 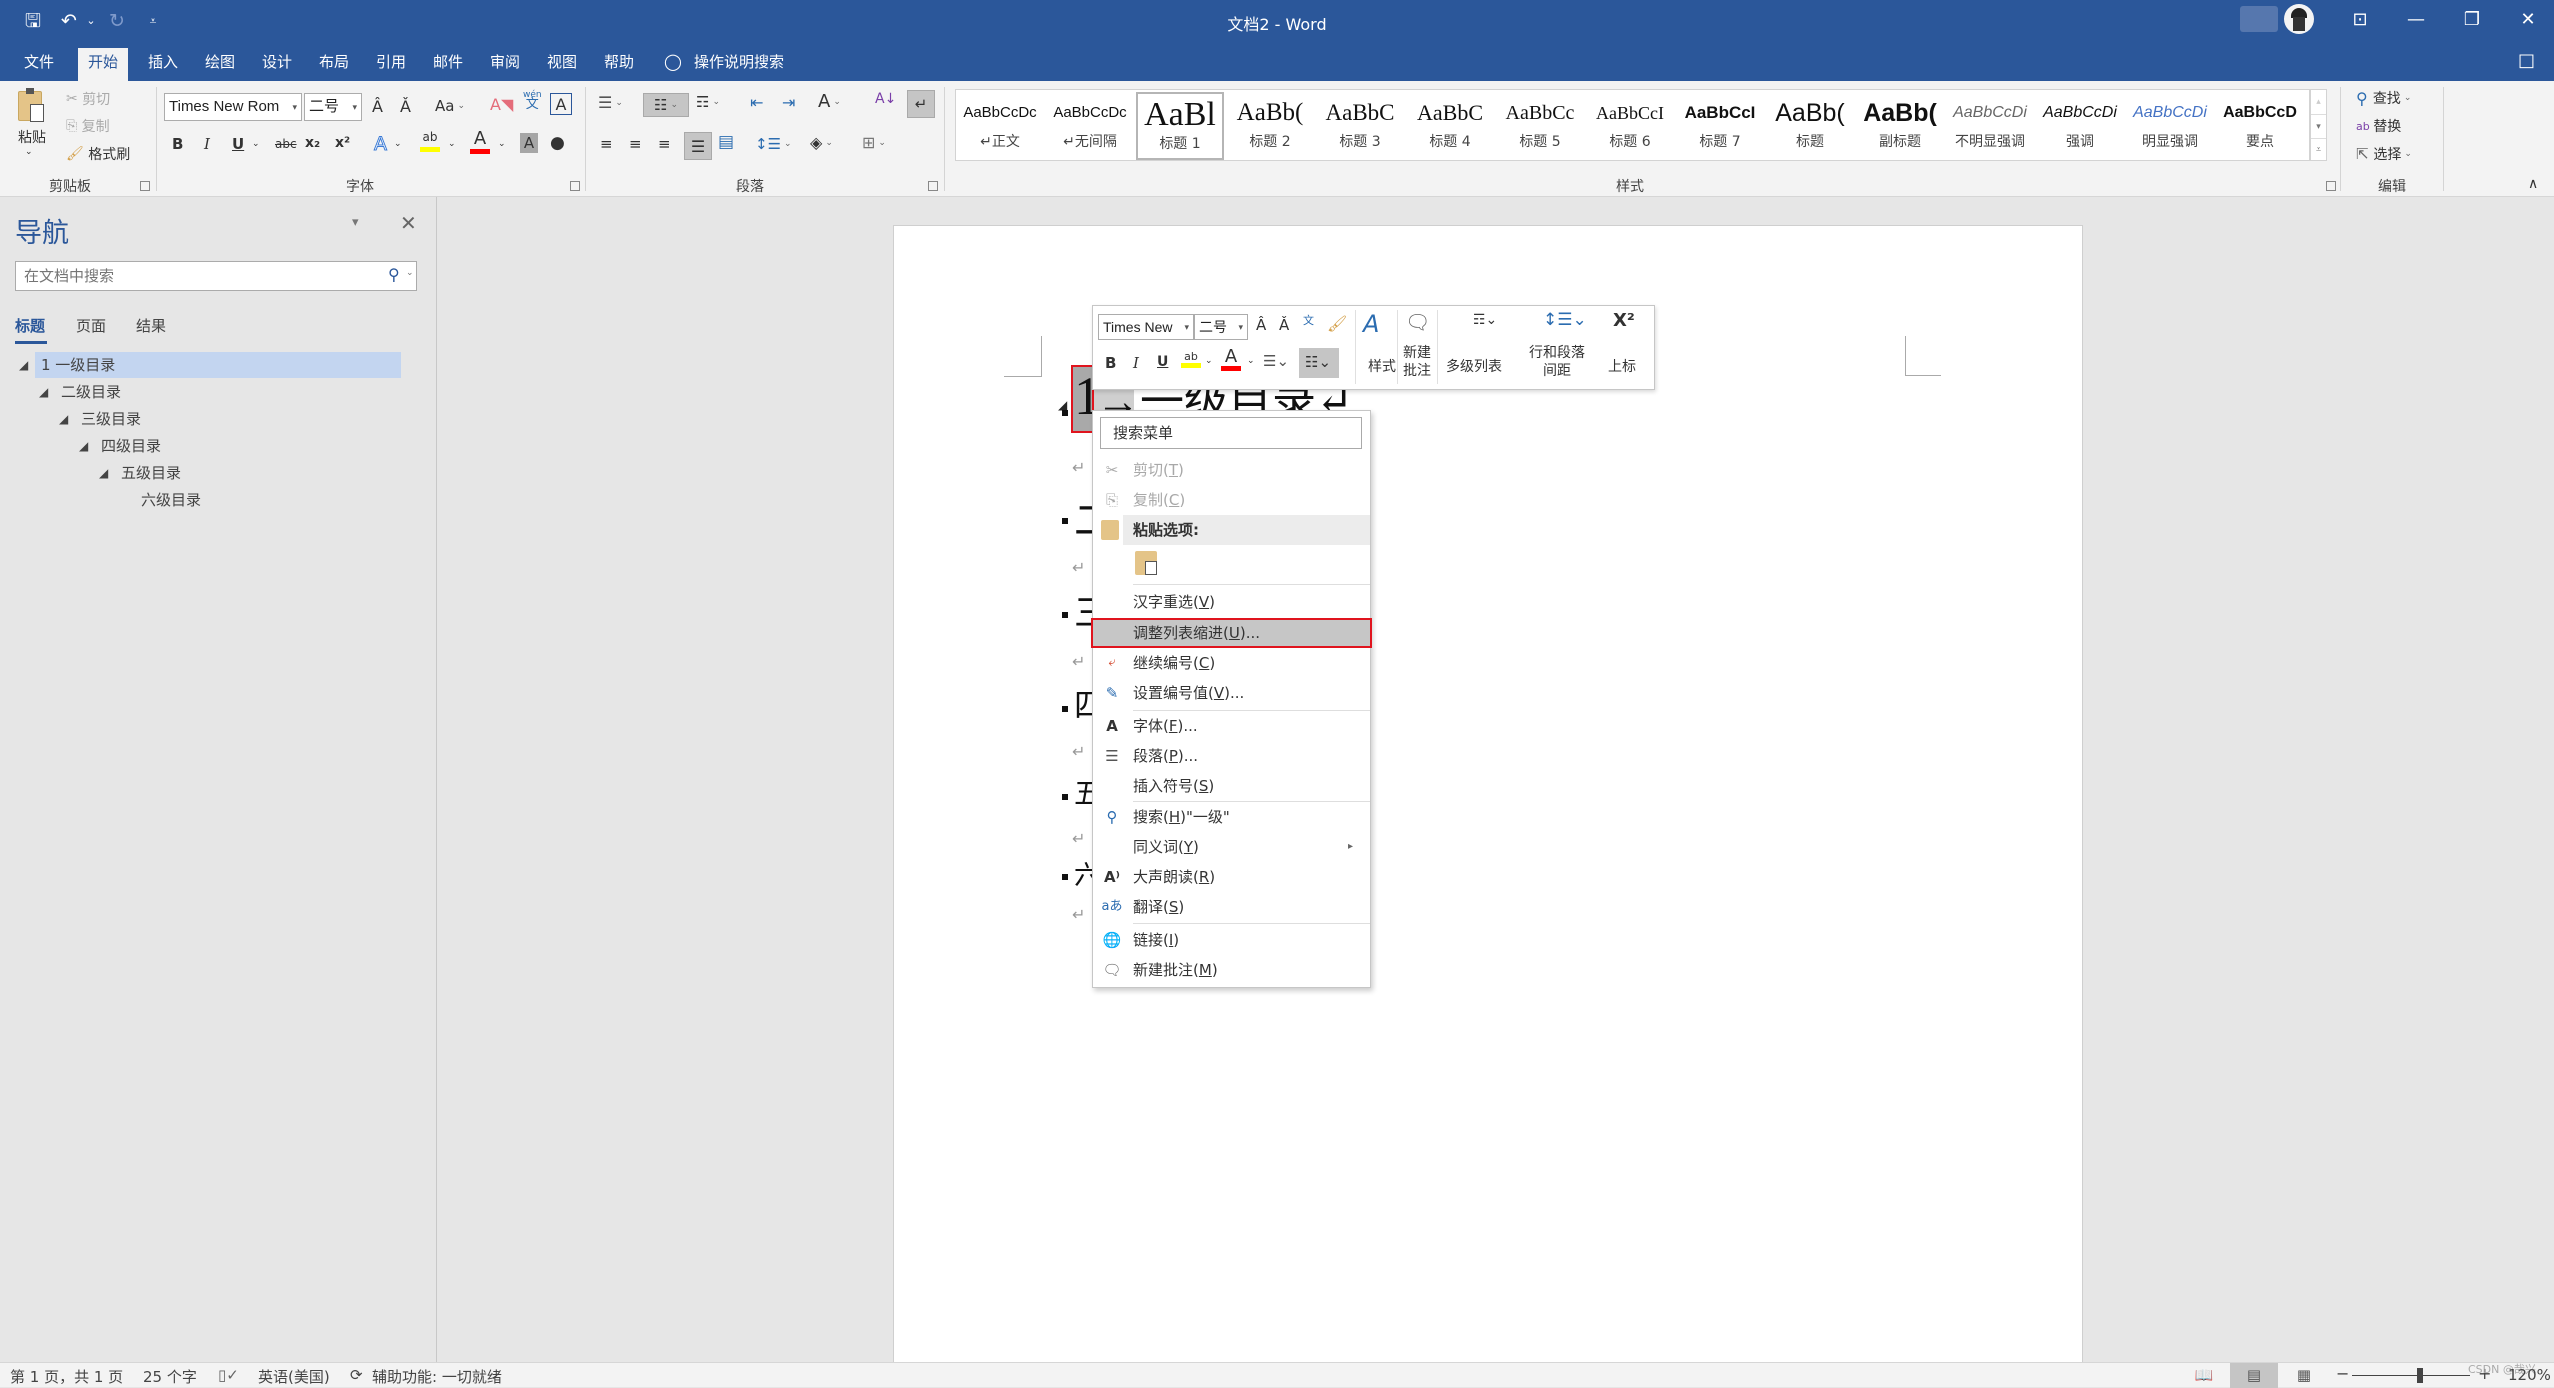 I want to click on ribbon-display-options-icon: ⊡, so click(x=2360, y=20).